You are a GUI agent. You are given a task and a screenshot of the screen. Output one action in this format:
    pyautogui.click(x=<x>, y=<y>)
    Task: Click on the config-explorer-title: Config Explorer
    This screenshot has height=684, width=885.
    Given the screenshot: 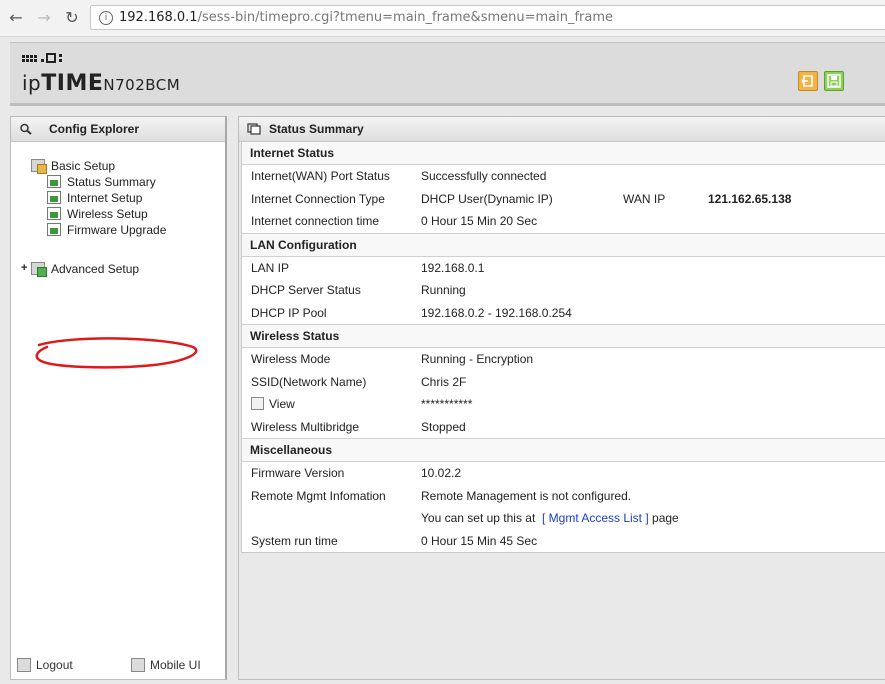 What is the action you would take?
    pyautogui.click(x=94, y=129)
    